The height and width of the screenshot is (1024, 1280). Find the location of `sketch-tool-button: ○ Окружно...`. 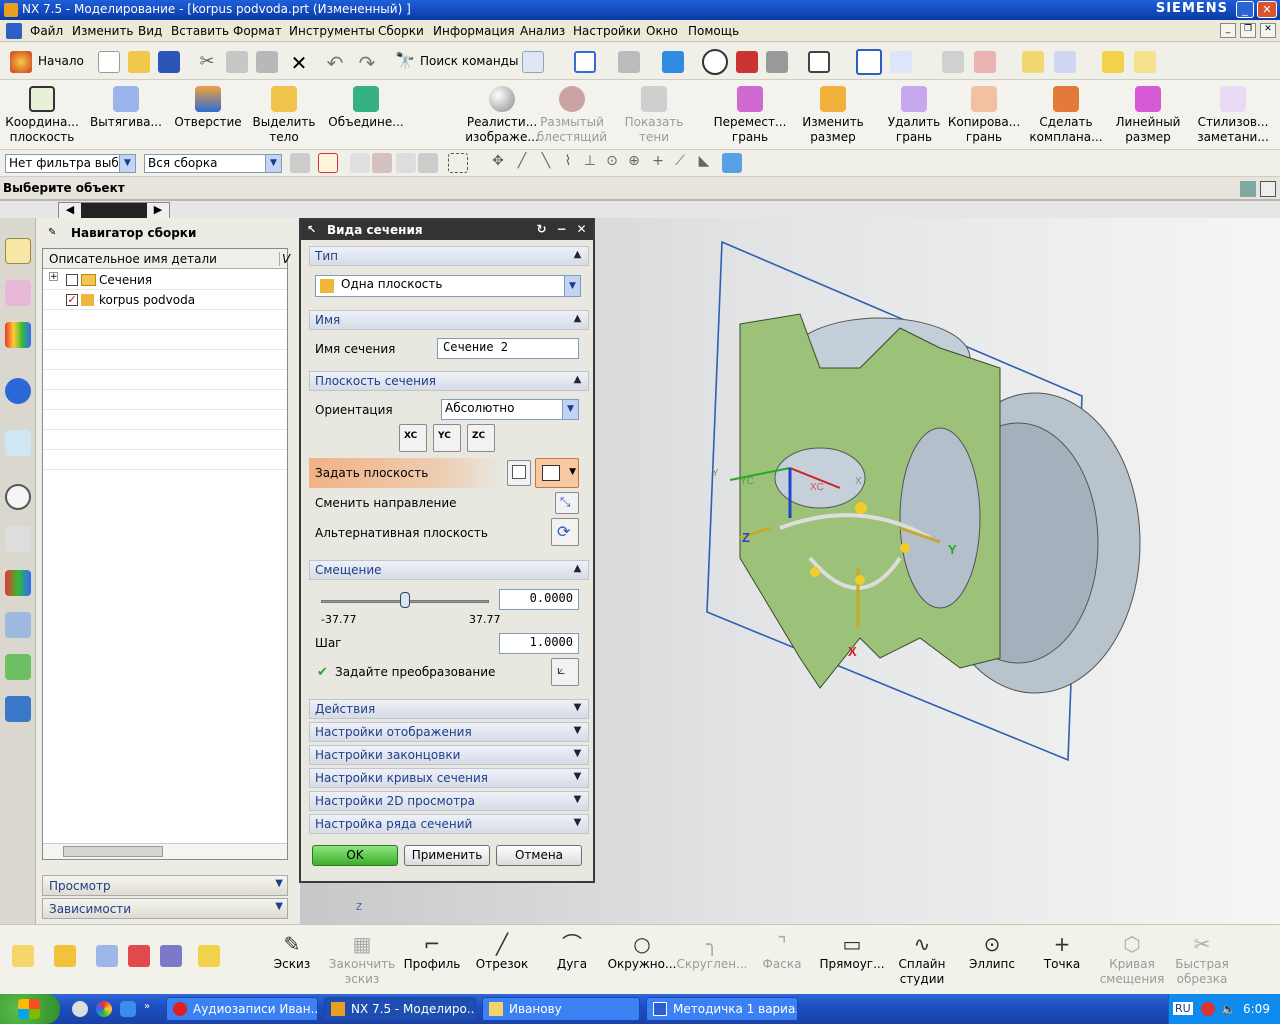

sketch-tool-button: ○ Окружно... is located at coordinates (642, 951).